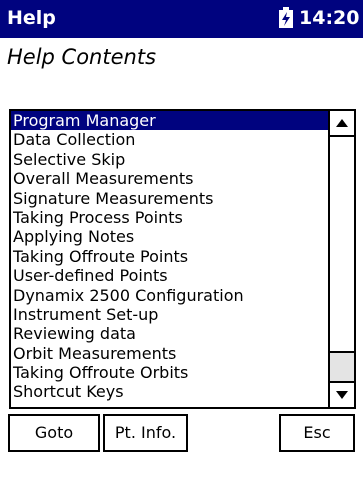  Describe the element at coordinates (170, 314) in the screenshot. I see `help-topic-item: Instrument Set-up` at that location.